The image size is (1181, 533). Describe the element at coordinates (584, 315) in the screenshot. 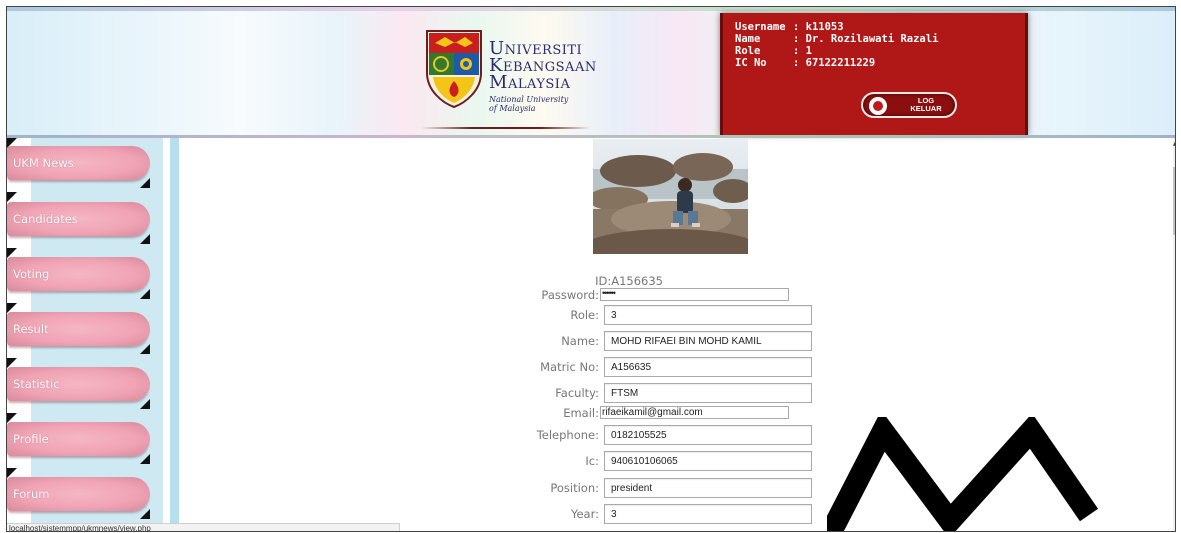

I see `role-label: Role:` at that location.